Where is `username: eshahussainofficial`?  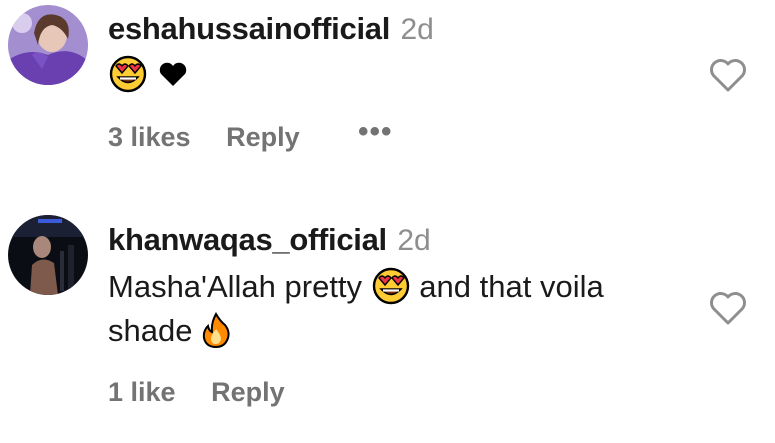 username: eshahussainofficial is located at coordinates (249, 28).